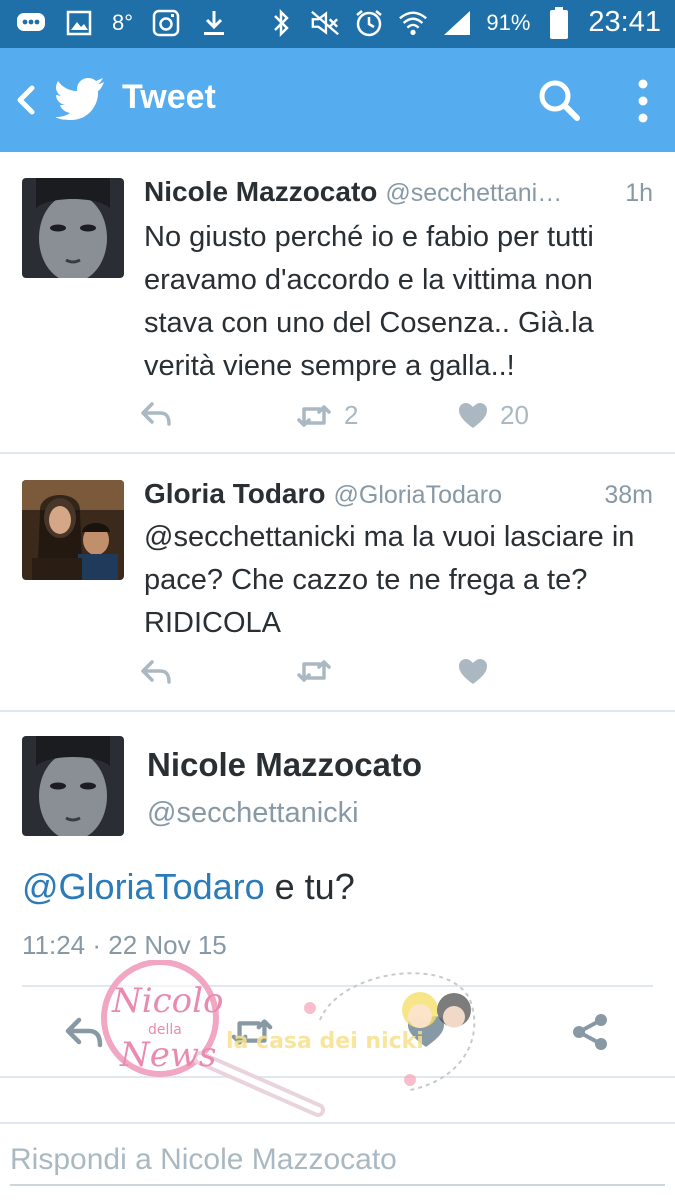 This screenshot has width=675, height=1200. What do you see at coordinates (355, 675) in the screenshot?
I see `tweet-actions` at bounding box center [355, 675].